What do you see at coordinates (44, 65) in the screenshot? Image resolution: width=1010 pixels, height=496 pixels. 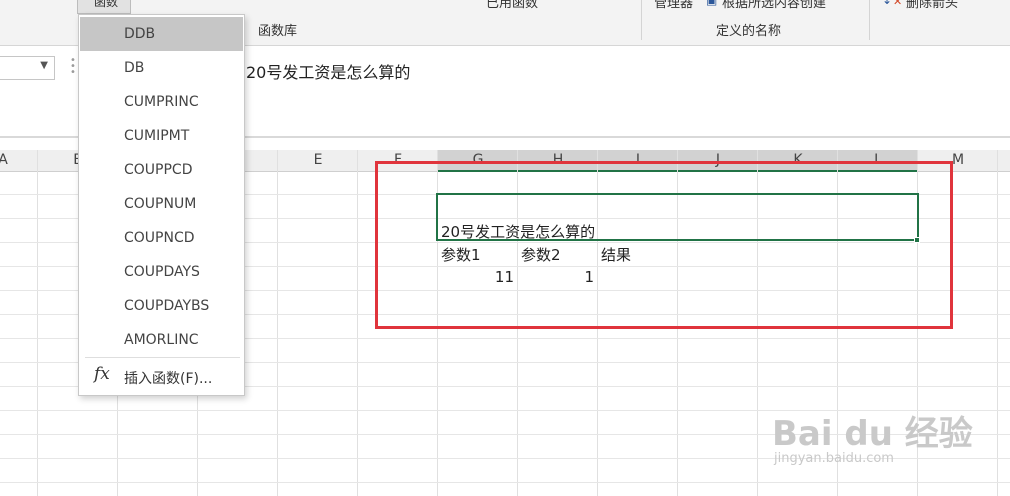 I see `chevron-down-icon: ▼` at bounding box center [44, 65].